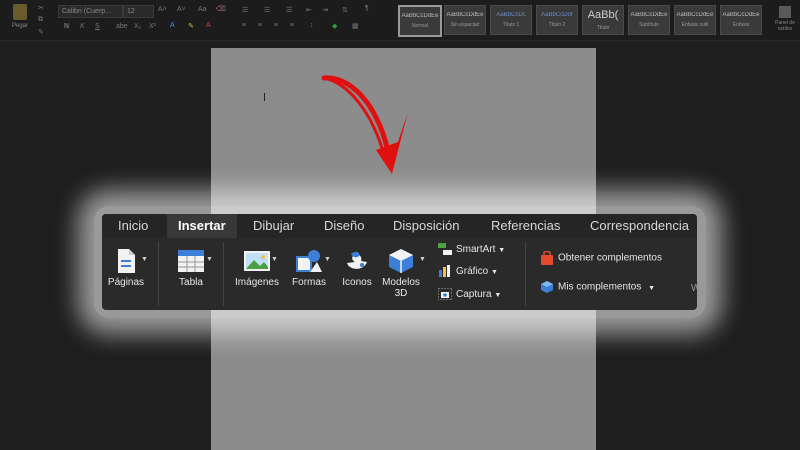 The width and height of the screenshot is (800, 450). What do you see at coordinates (131, 11) in the screenshot?
I see `font-size-value: 12` at bounding box center [131, 11].